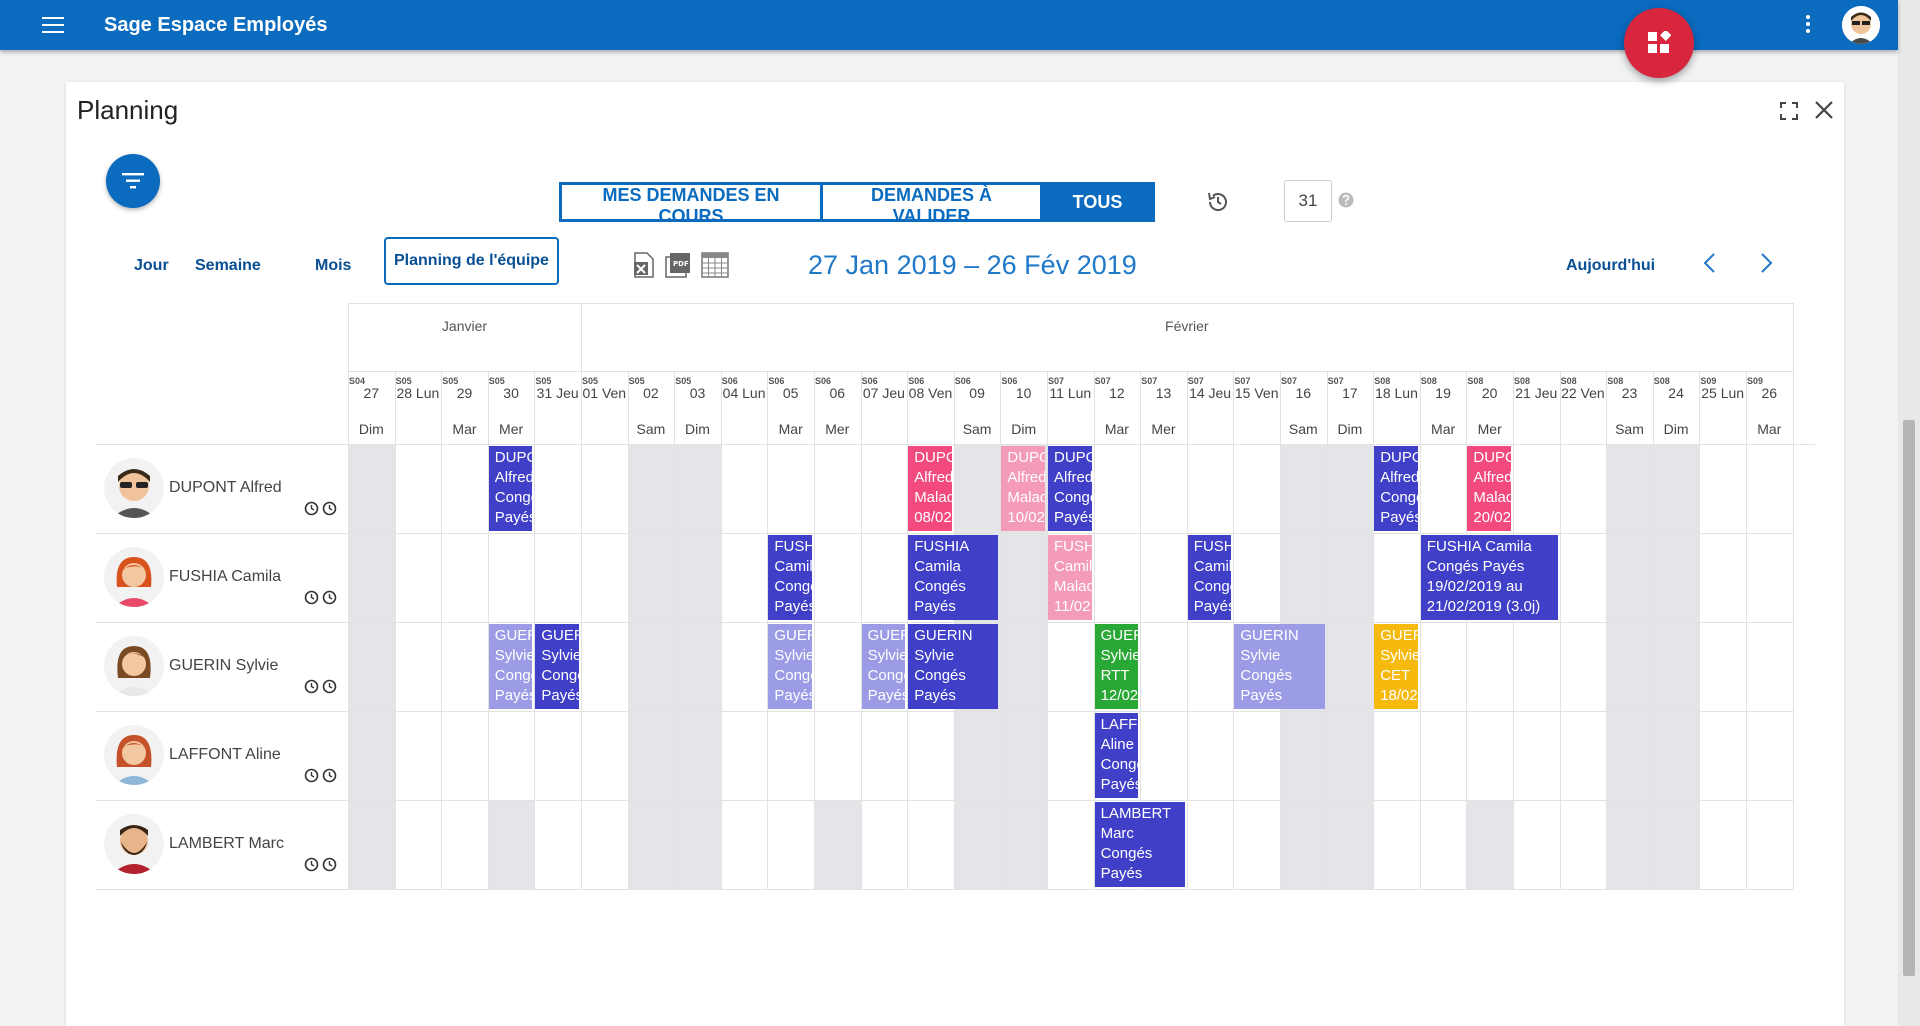 The height and width of the screenshot is (1026, 1920). I want to click on absence-event: DUPONT Alfred Maladie 08/02, so click(930, 488).